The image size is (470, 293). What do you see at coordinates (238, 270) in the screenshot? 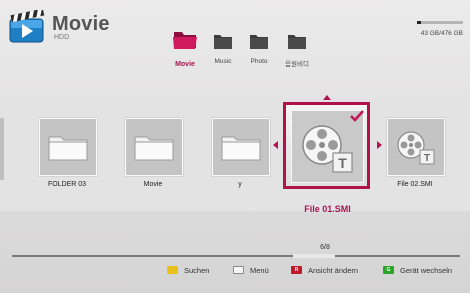
I see `menu-key-icon` at bounding box center [238, 270].